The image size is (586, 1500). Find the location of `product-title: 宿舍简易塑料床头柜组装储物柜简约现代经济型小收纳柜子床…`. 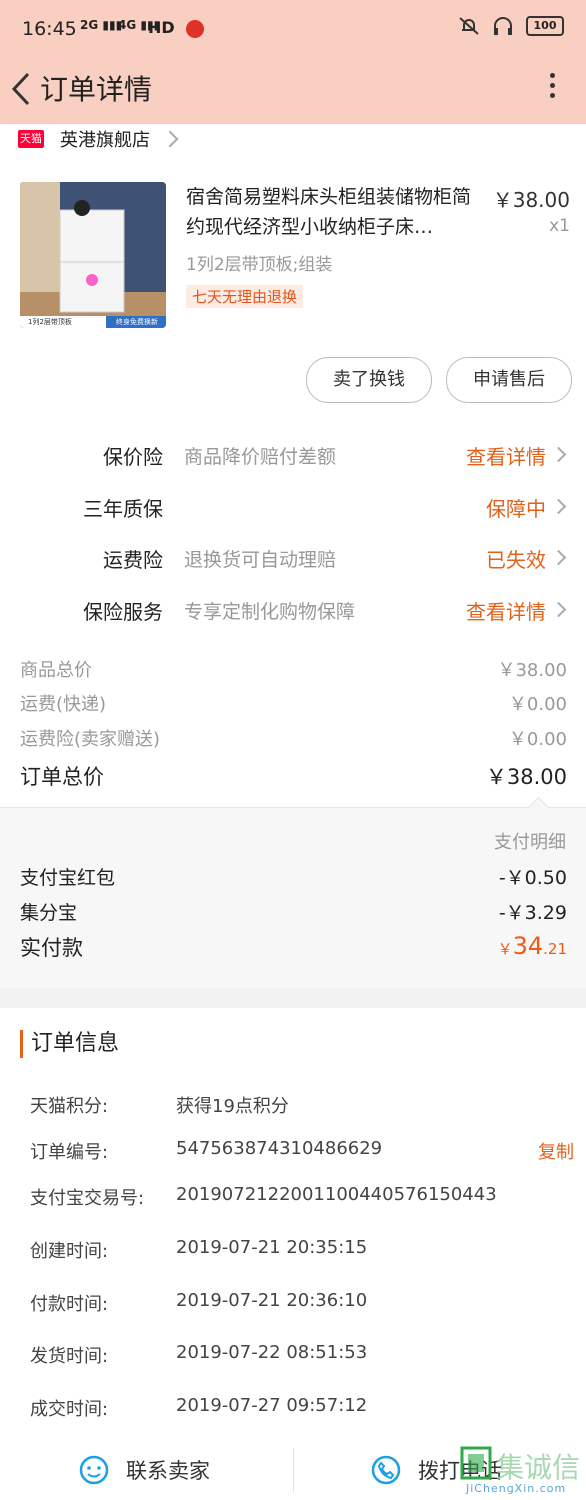

product-title: 宿舍简易塑料床头柜组装储物柜简约现代经济型小收纳柜子床… is located at coordinates (336, 212).